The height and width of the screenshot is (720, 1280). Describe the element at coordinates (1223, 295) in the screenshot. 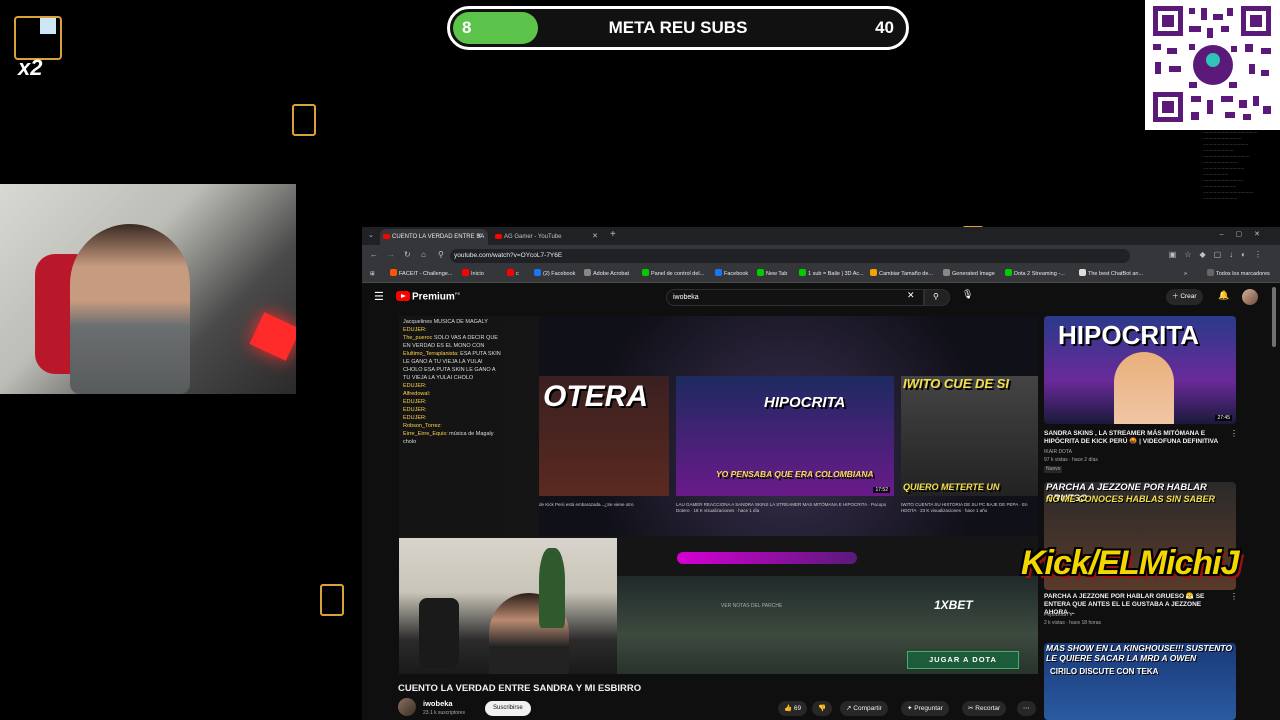

I see `notifications-bell-icon: 🔔` at that location.